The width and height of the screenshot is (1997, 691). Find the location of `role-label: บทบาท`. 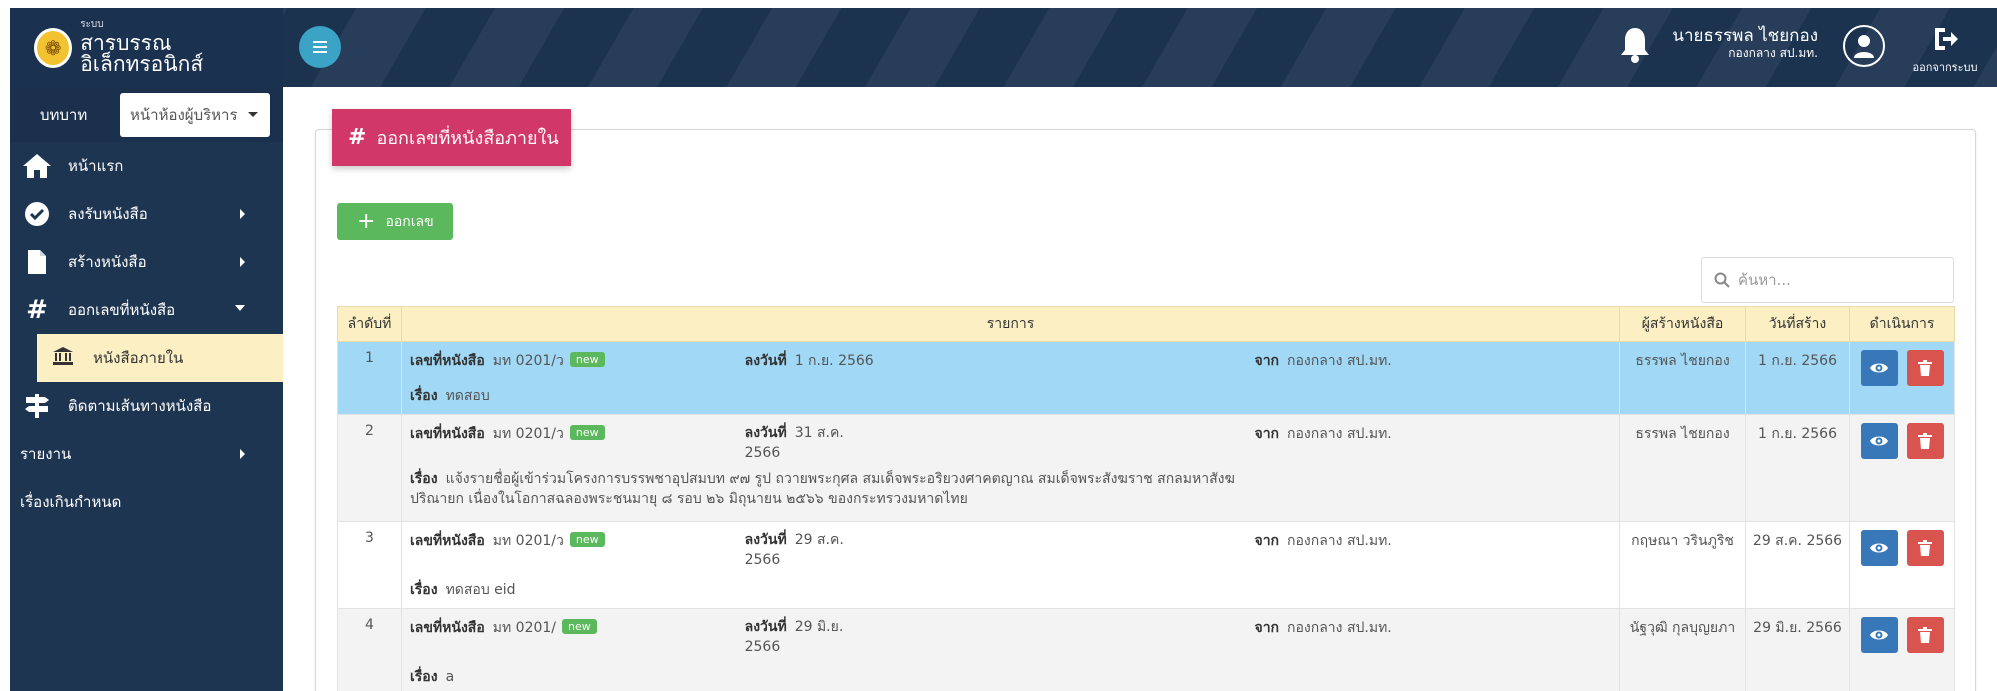

role-label: บทบาท is located at coordinates (64, 114).